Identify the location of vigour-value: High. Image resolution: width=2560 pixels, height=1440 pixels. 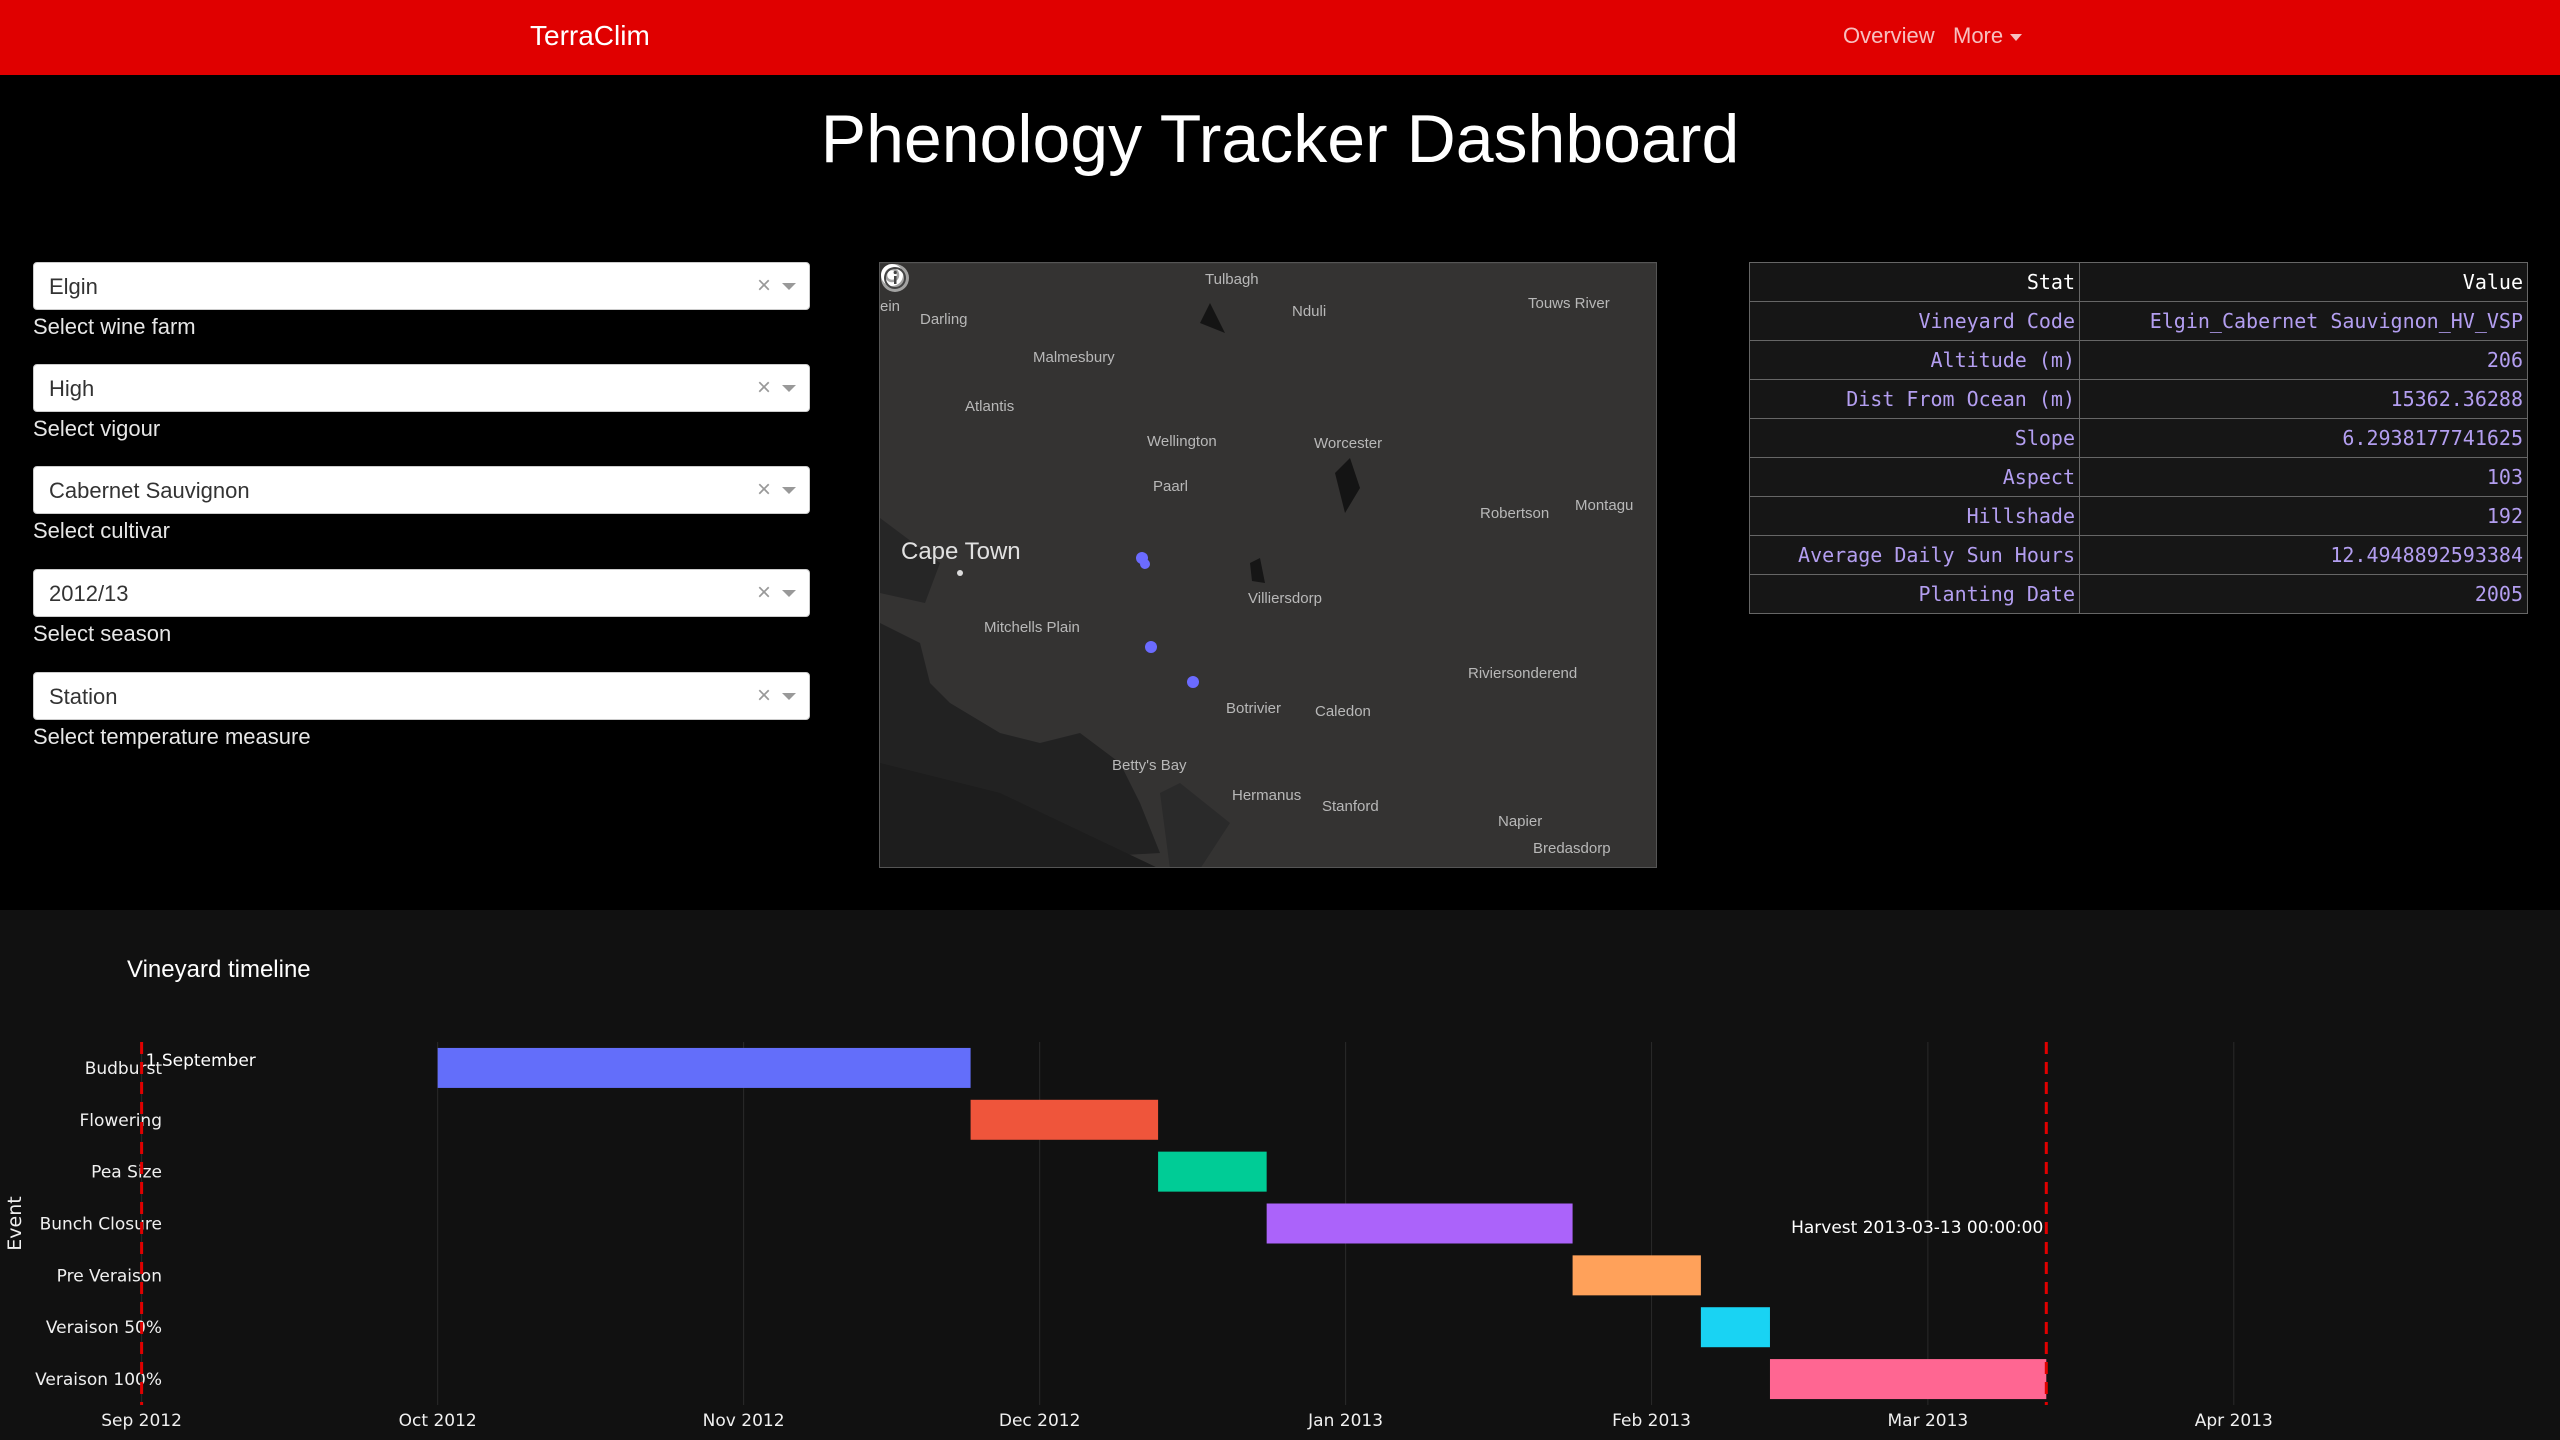
(71, 389).